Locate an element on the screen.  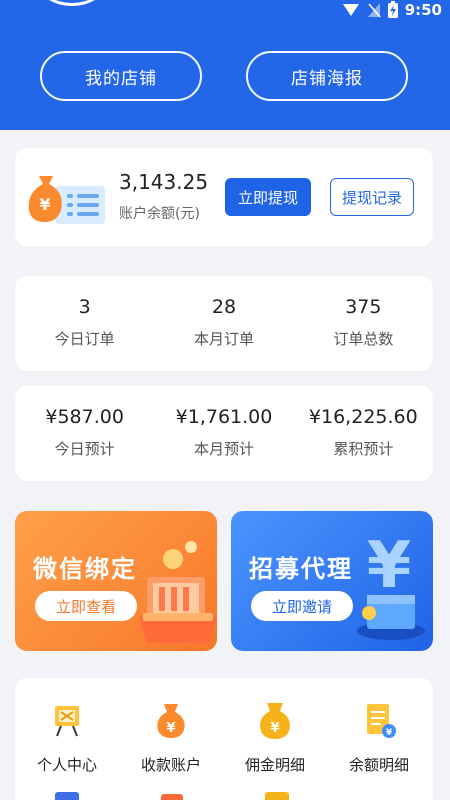
today-estimate: ¥587.00 今日预计 is located at coordinates (84, 432).